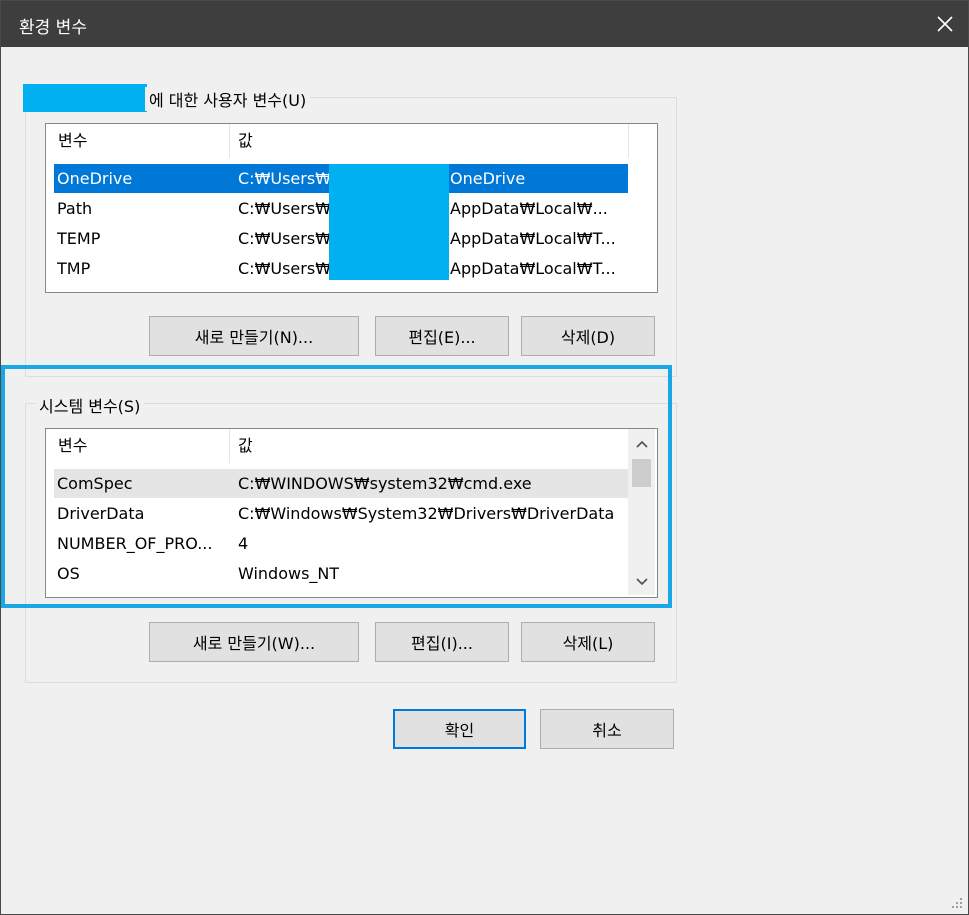 This screenshot has width=969, height=915. I want to click on var-value-suffix: OneDrive, so click(488, 178).